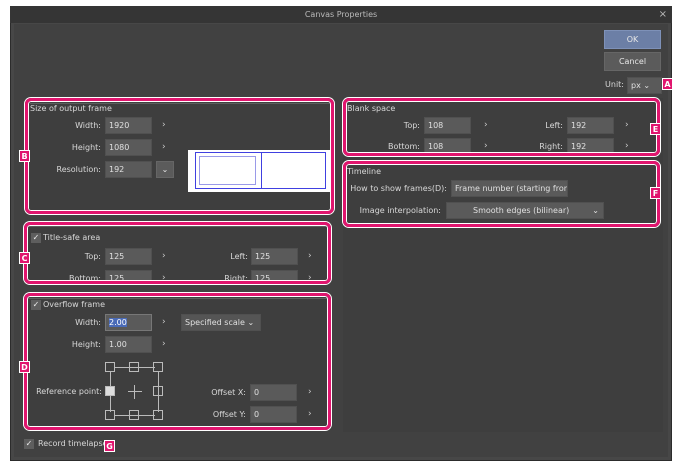  Describe the element at coordinates (29, 444) in the screenshot. I see `timelapse-checkbox: ✓` at that location.